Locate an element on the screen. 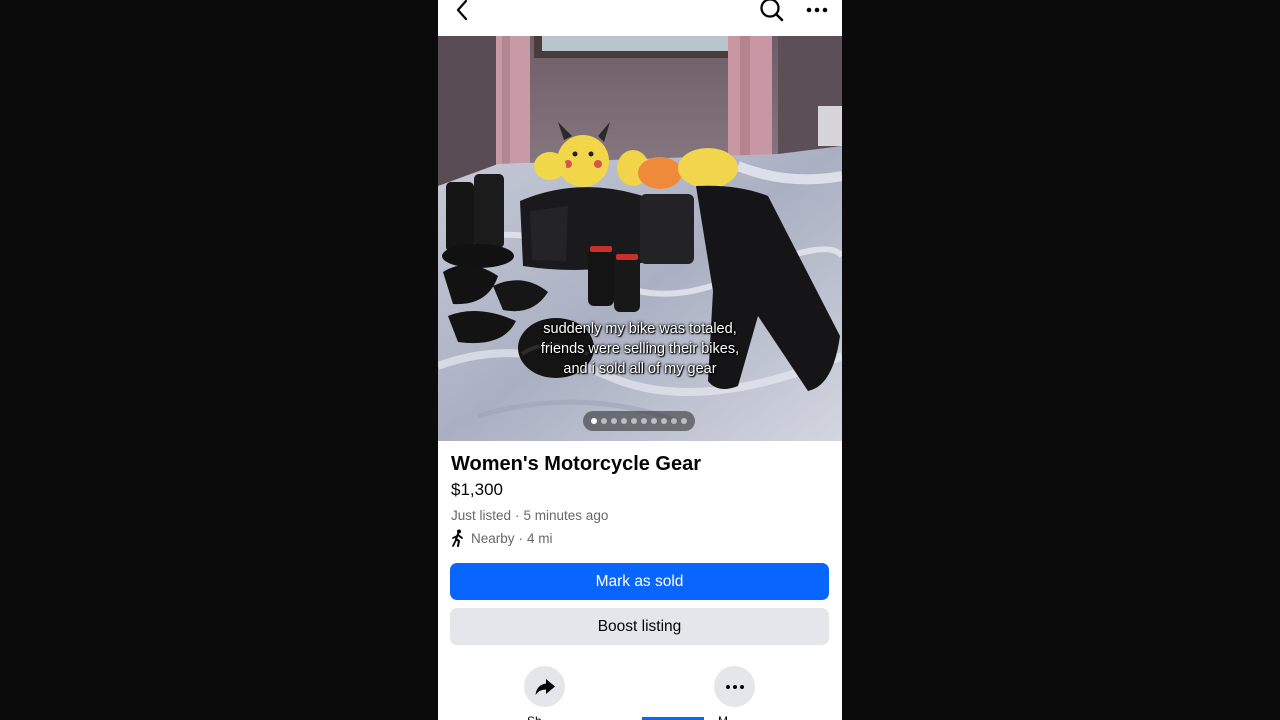 This screenshot has width=1280, height=720. listing-location-info: Nearby · 4 mi is located at coordinates (502, 538).